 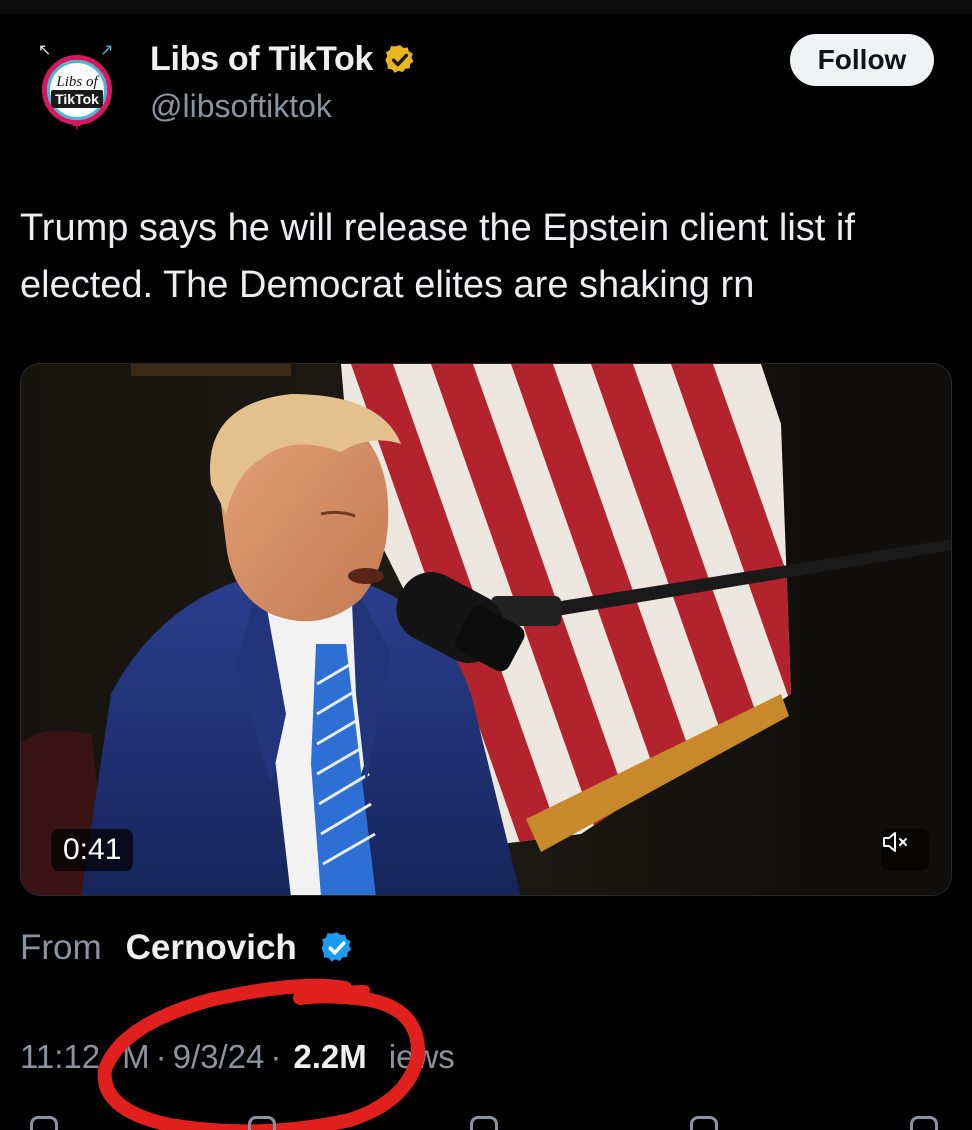 I want to click on share-icon, so click(x=924, y=1123).